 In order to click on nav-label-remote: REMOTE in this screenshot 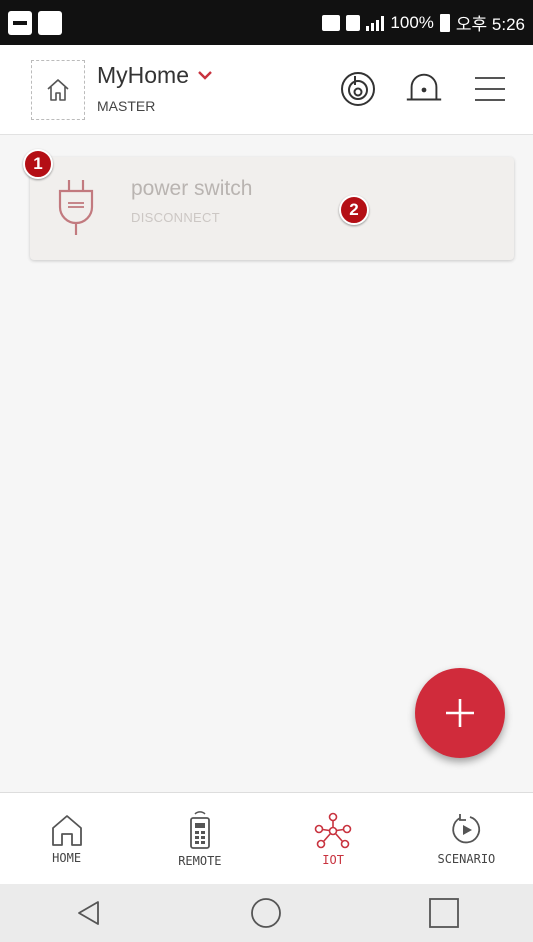, I will do `click(200, 860)`.